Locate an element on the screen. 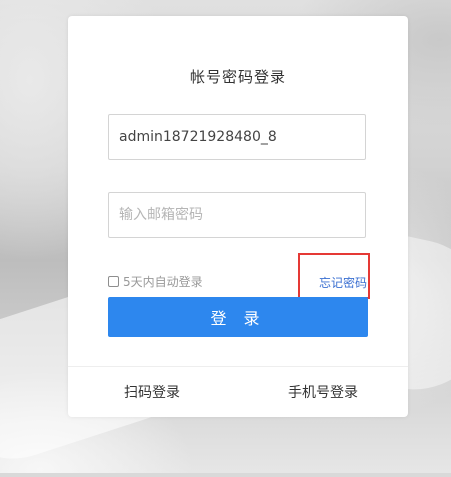 The image size is (451, 477). qr-login-link: 扫码登录 is located at coordinates (152, 392).